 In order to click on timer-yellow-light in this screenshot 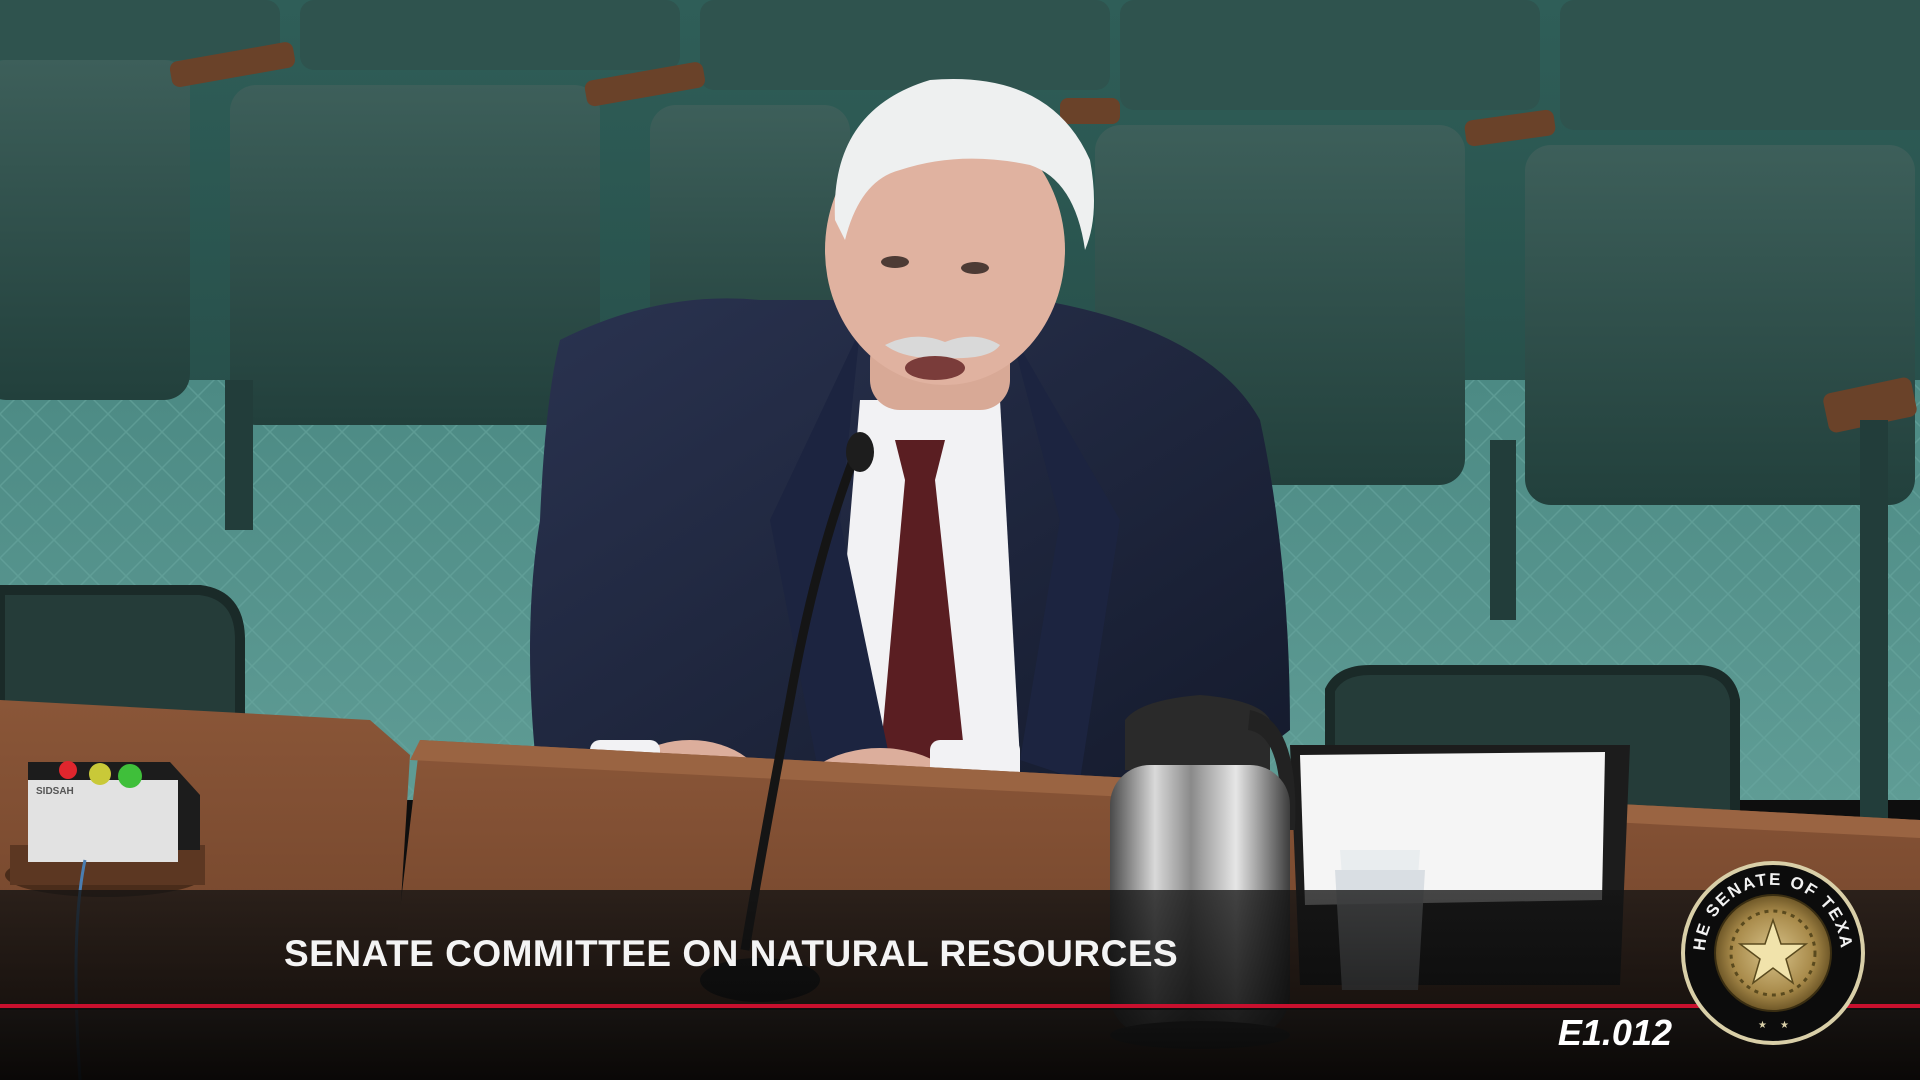, I will do `click(100, 774)`.